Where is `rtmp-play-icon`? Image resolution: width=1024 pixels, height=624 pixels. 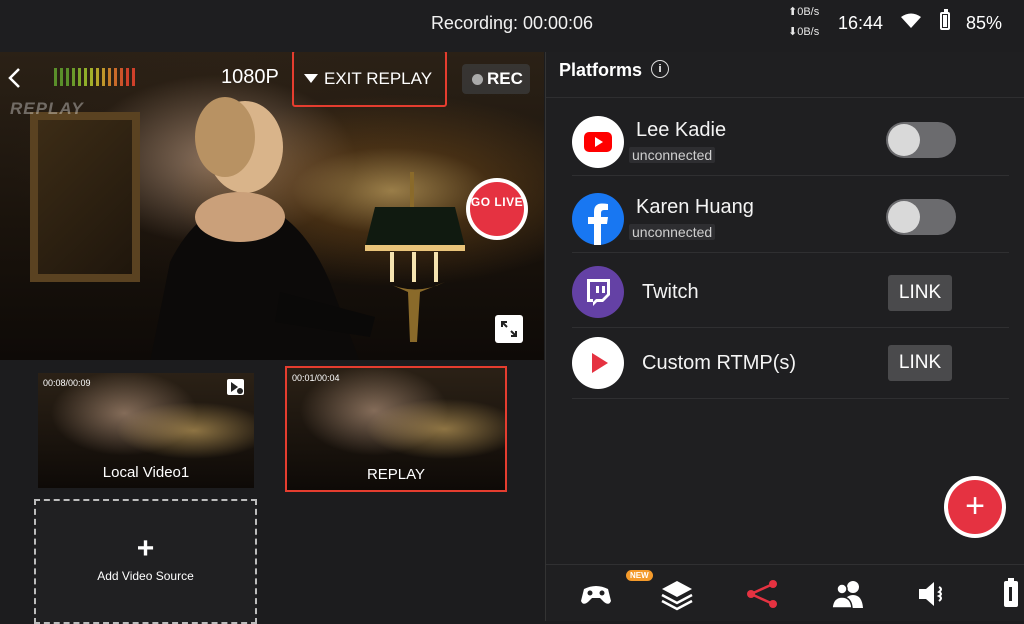 rtmp-play-icon is located at coordinates (598, 363).